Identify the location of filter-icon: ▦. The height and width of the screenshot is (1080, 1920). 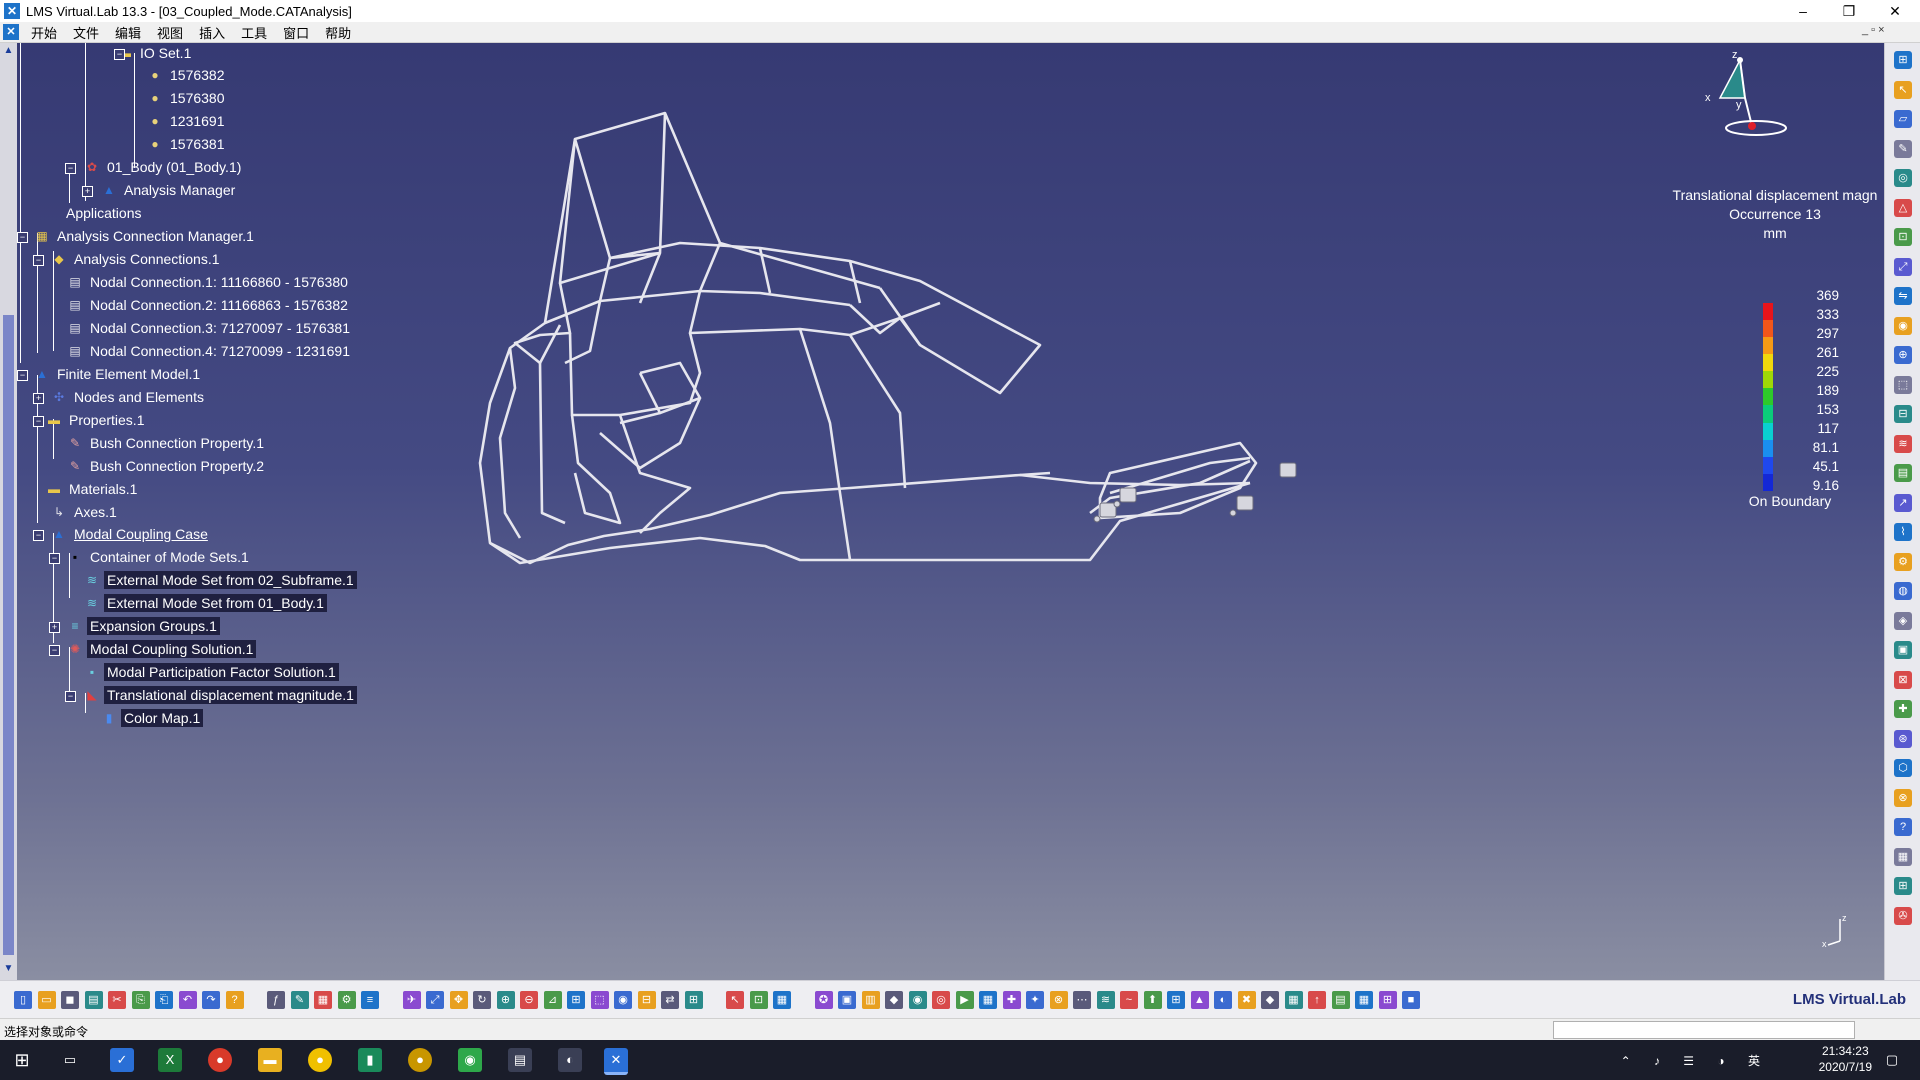
(782, 1000).